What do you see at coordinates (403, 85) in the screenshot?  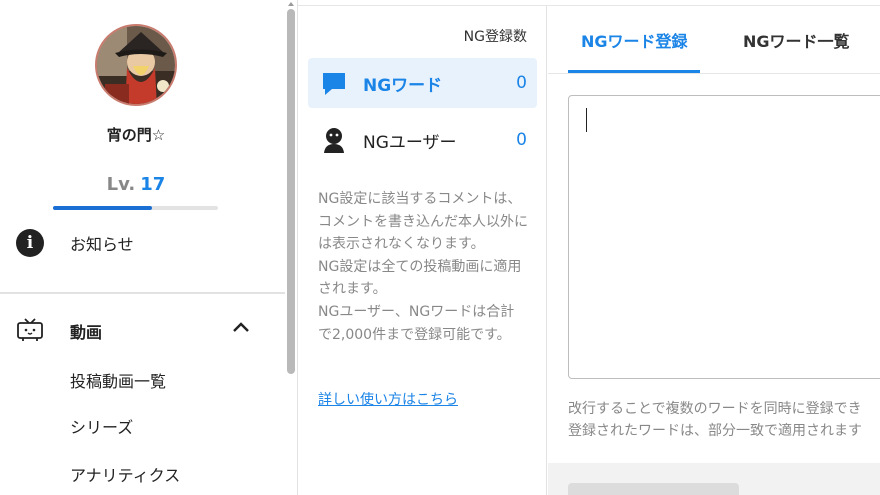 I see `ng-word-label: NGワード` at bounding box center [403, 85].